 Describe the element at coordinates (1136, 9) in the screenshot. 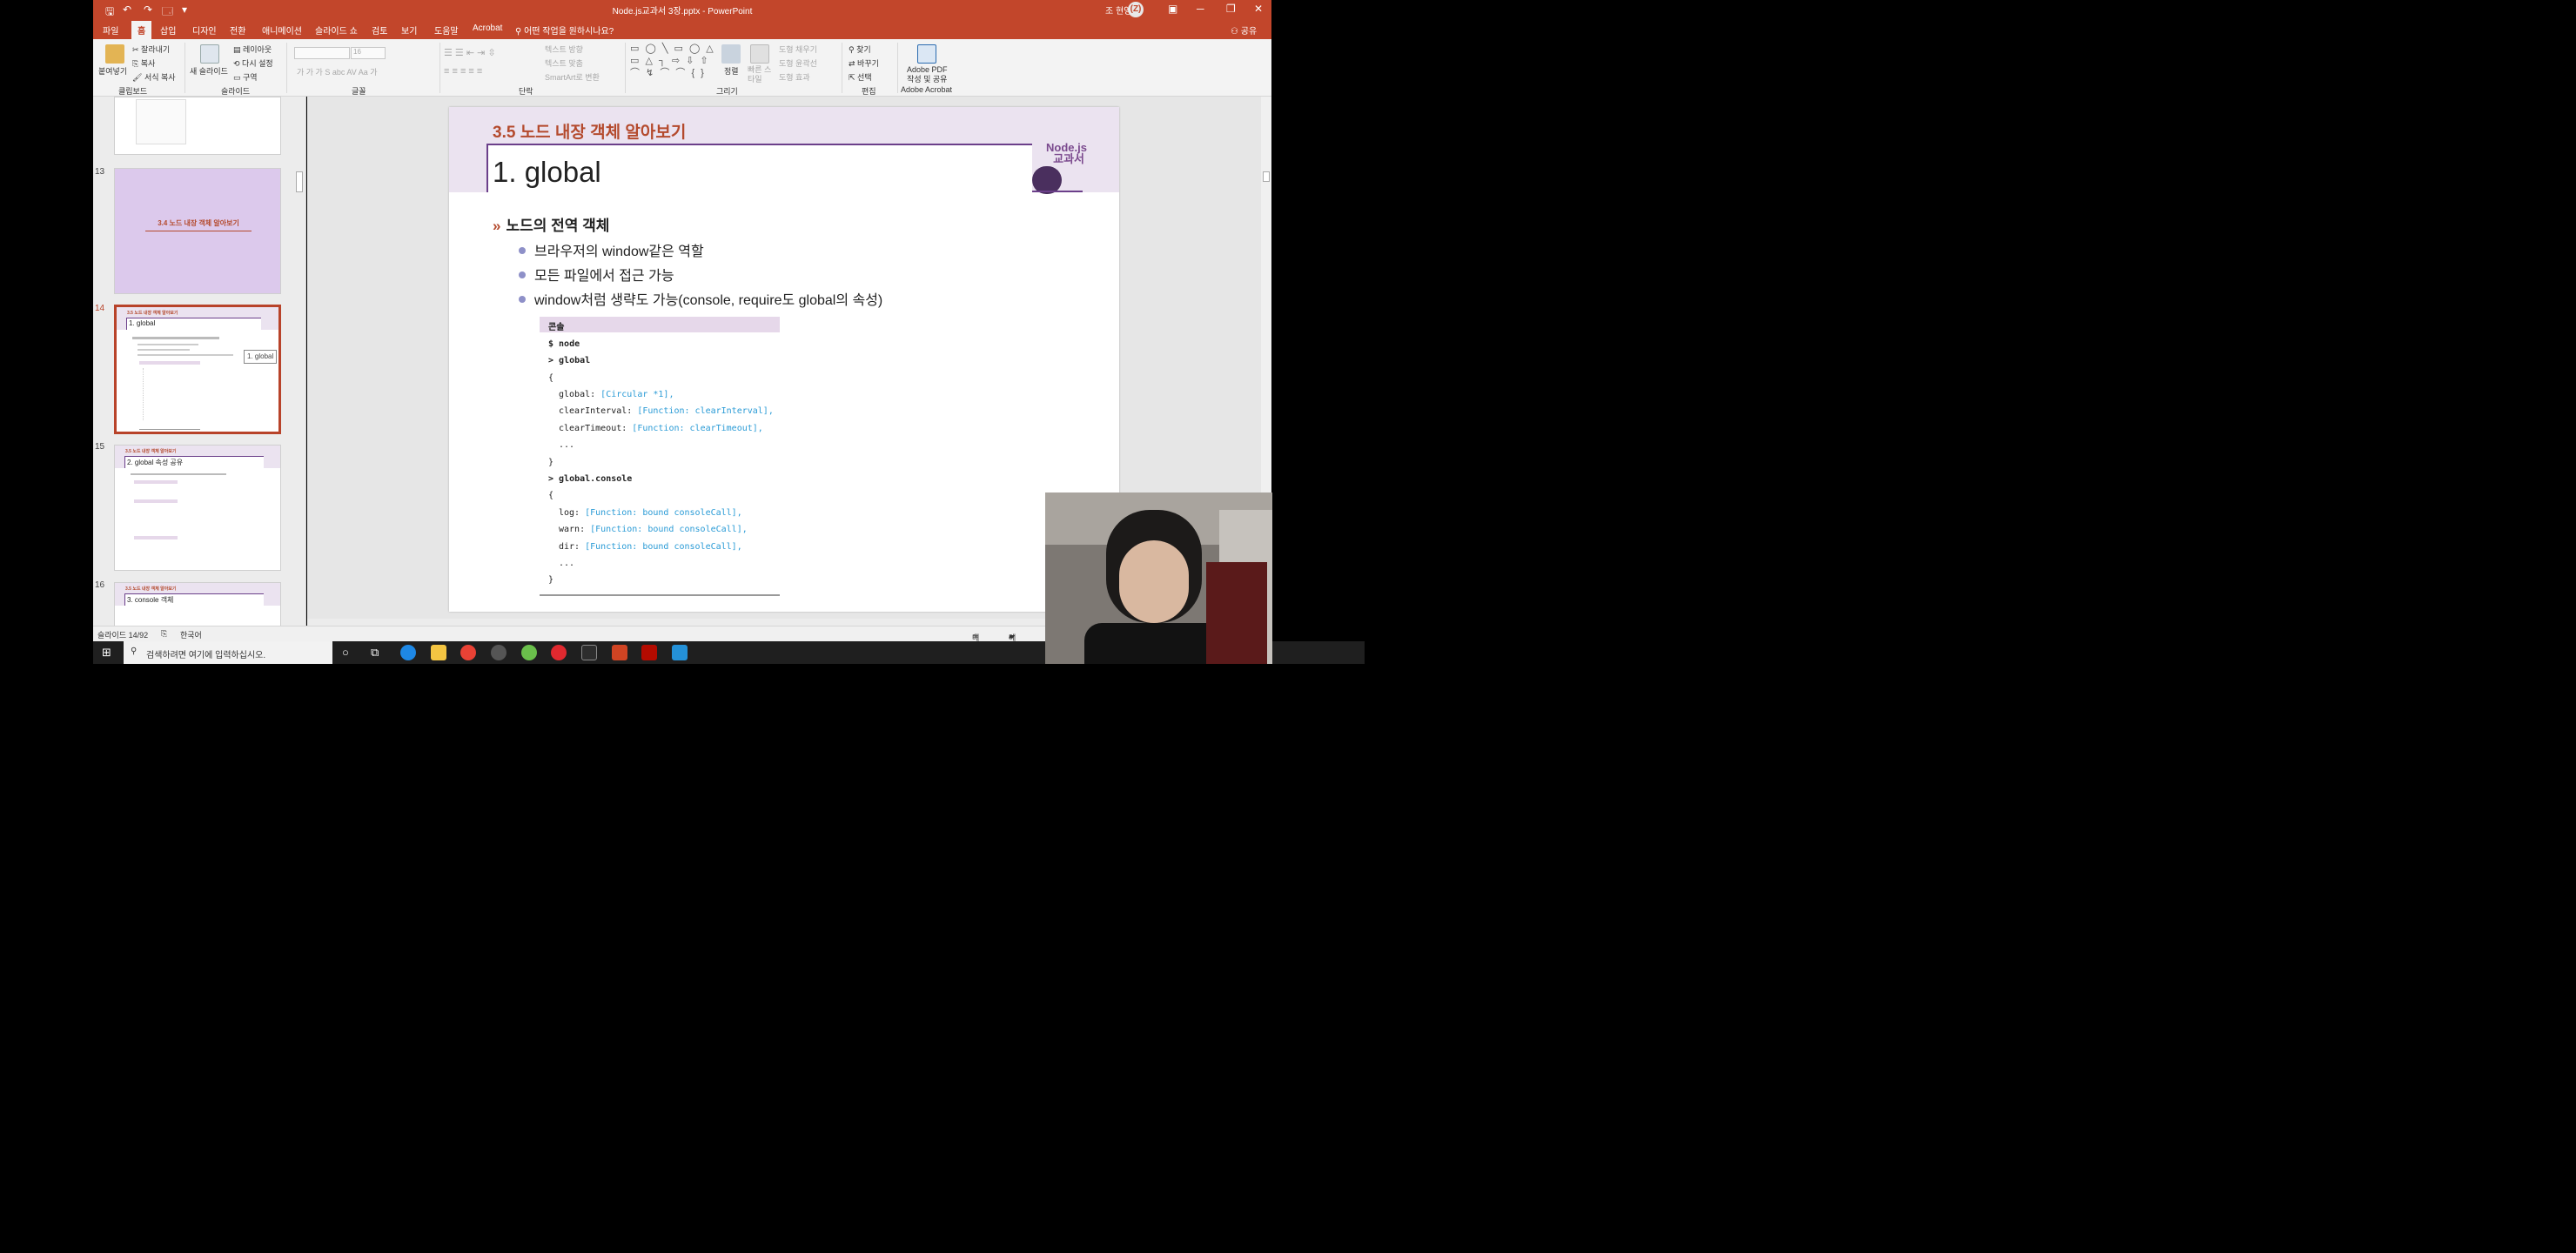

I see `avatar: (Z)` at that location.